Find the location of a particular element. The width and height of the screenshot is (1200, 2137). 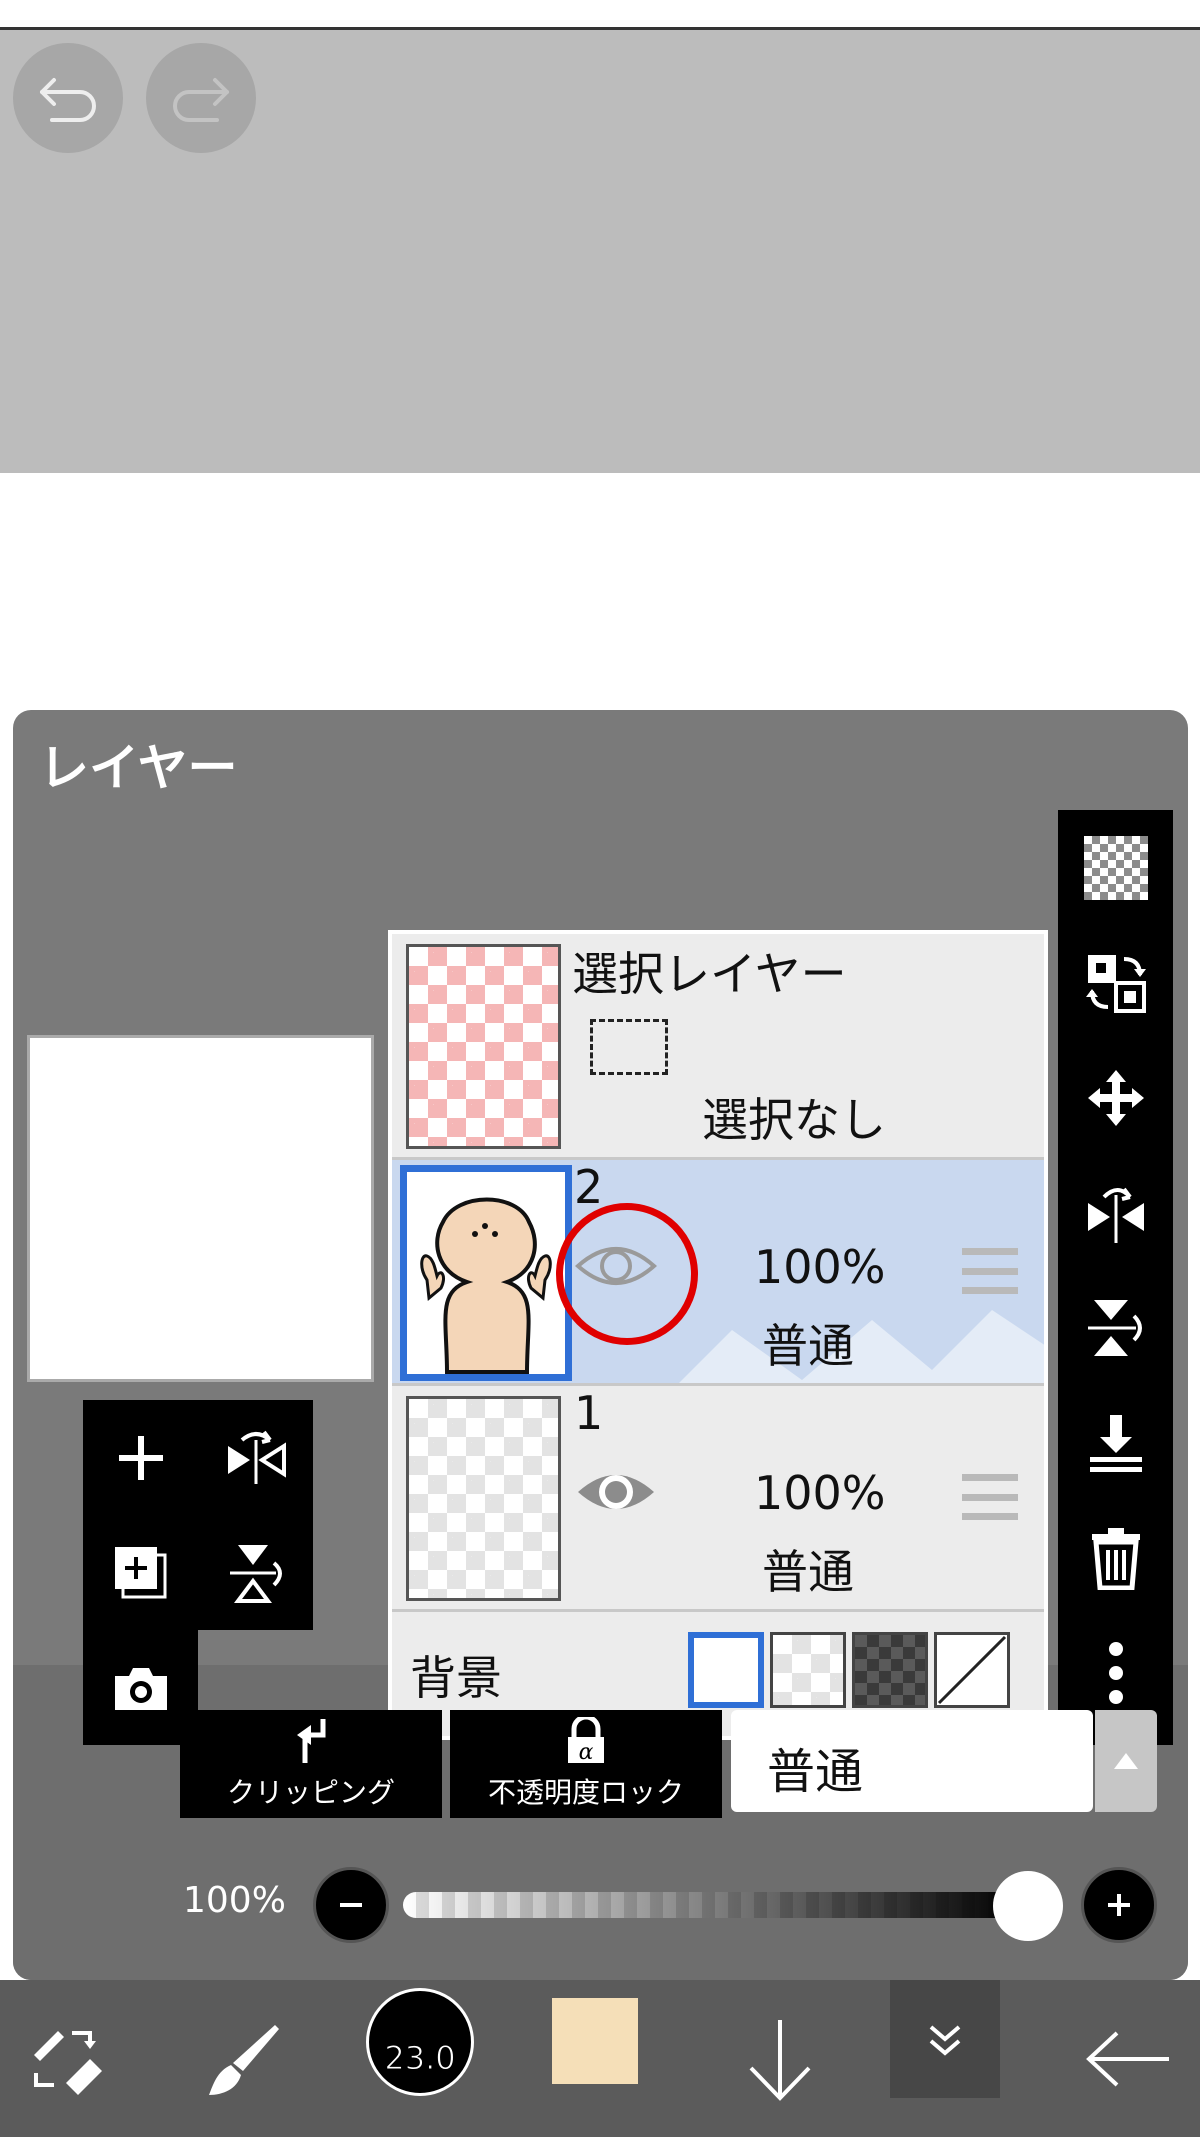

background-none-option is located at coordinates (972, 1670).